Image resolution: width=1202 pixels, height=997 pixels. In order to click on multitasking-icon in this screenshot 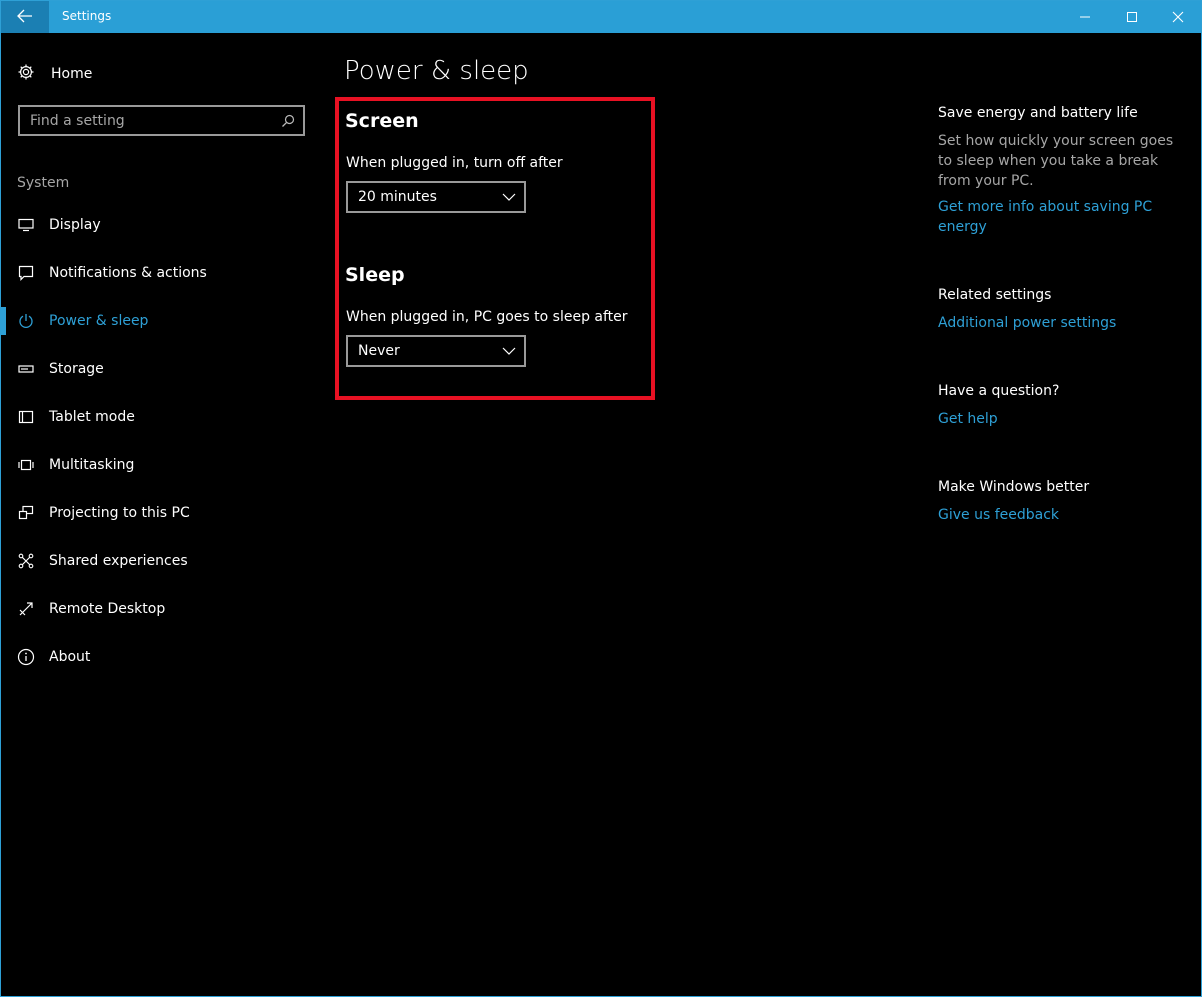, I will do `click(26, 465)`.